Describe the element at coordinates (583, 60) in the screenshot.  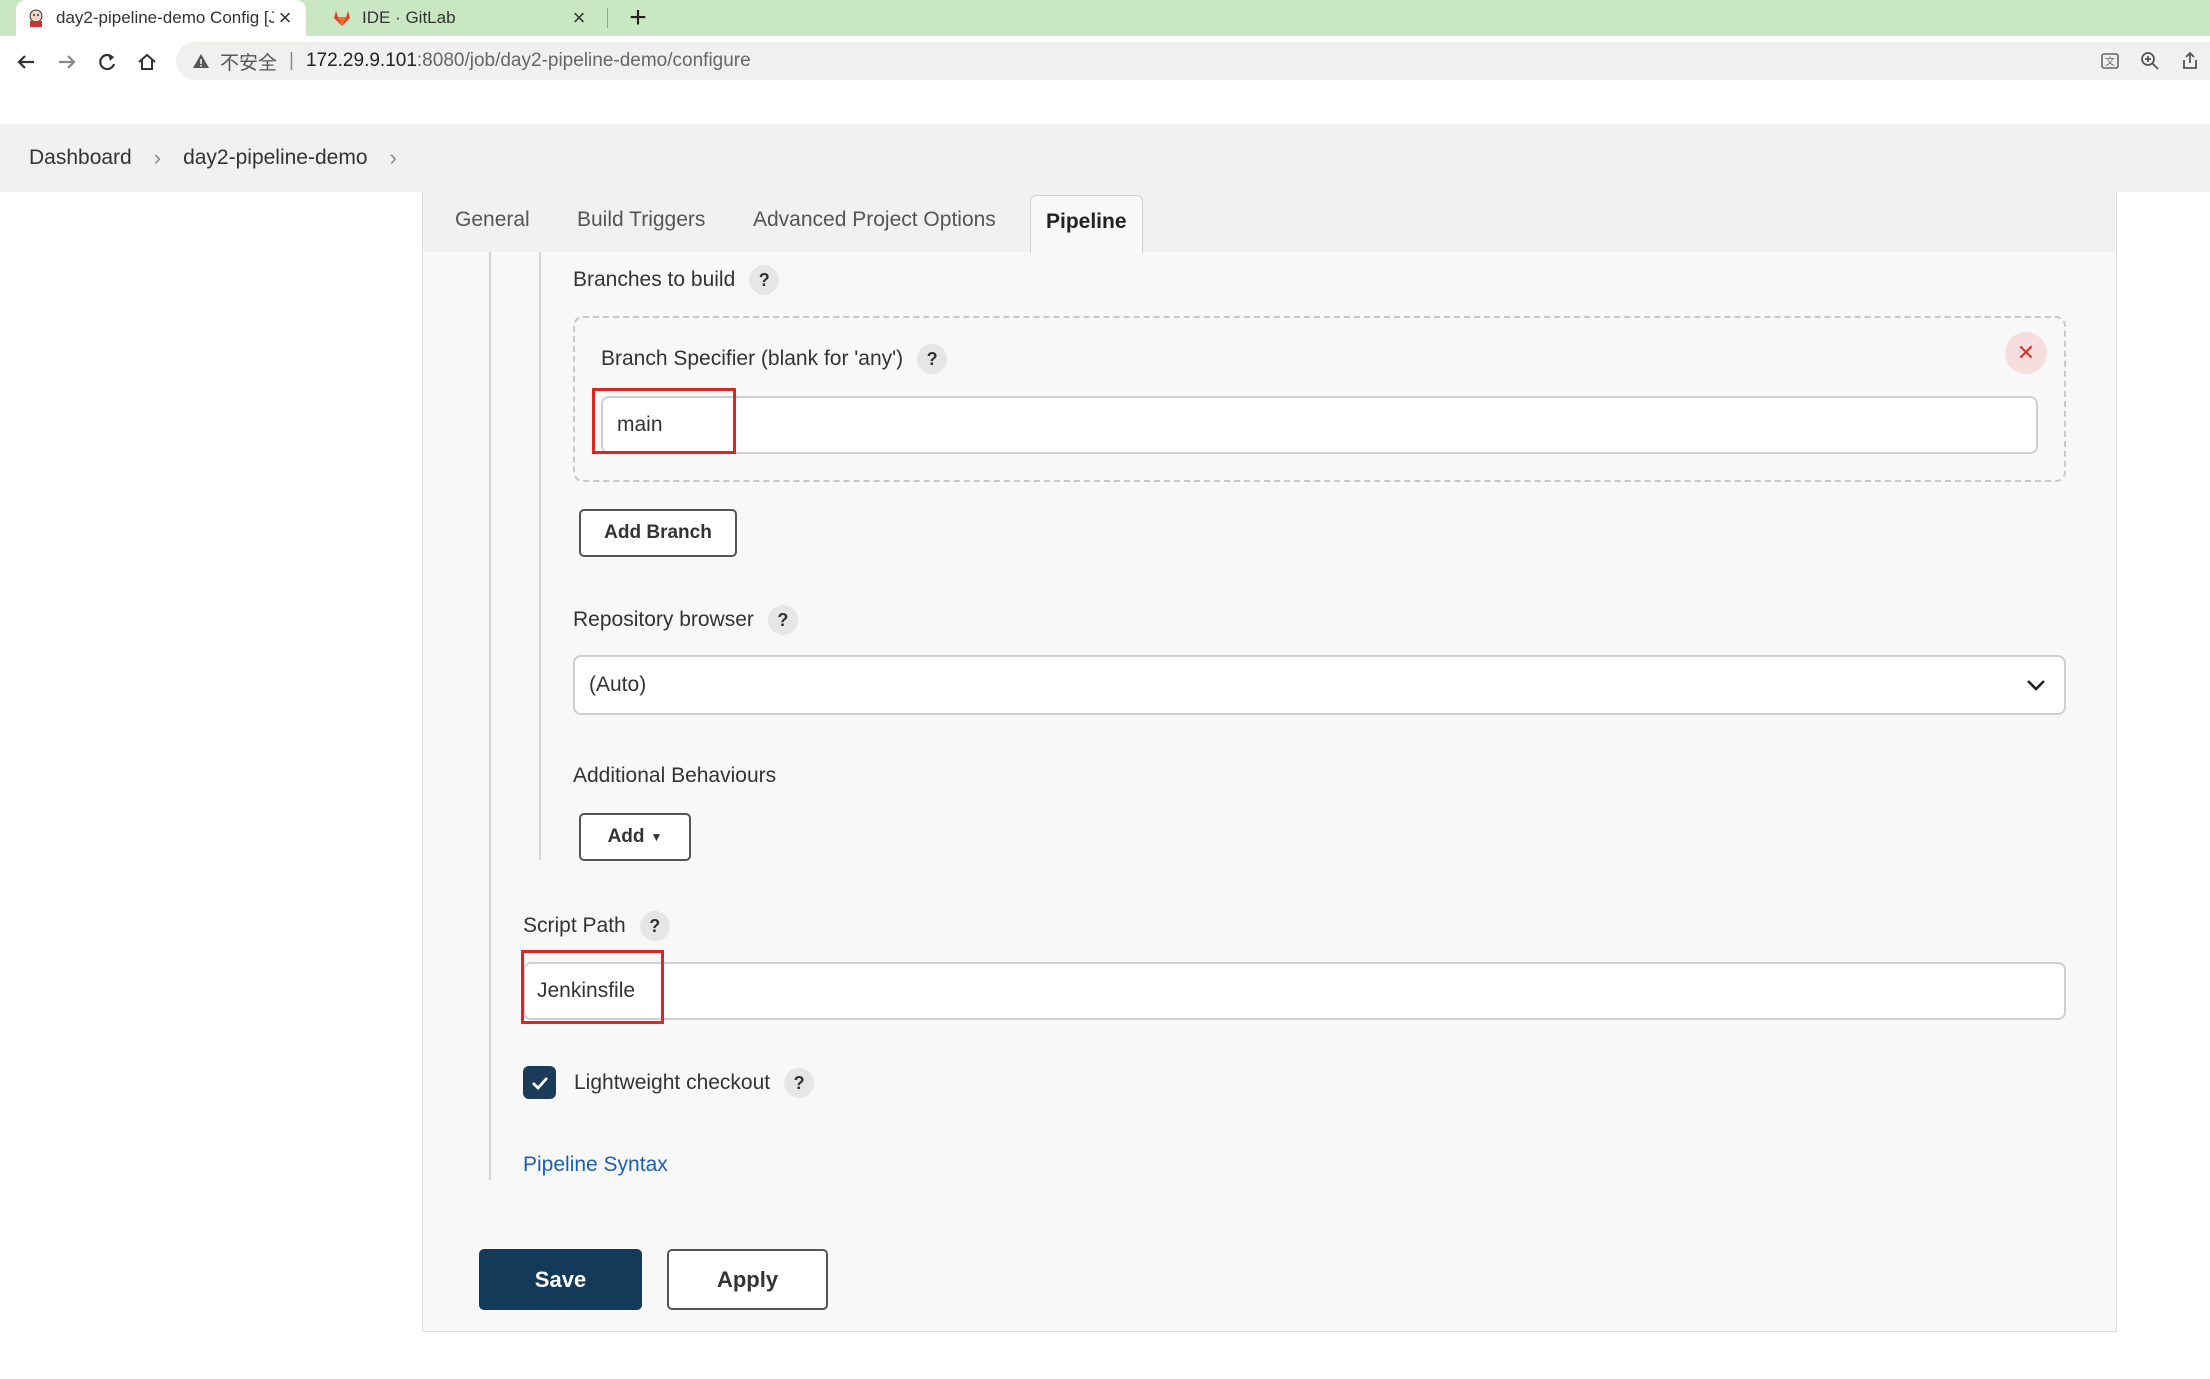
I see `url-path: :8080/job/day2-pipeline-demo/configure` at that location.